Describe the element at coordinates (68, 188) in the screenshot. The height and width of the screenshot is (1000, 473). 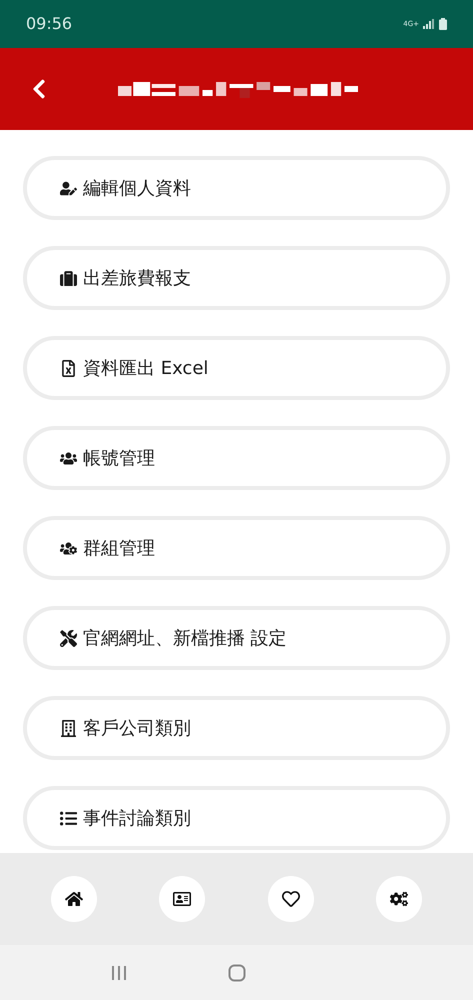
I see `user-edit-icon` at that location.